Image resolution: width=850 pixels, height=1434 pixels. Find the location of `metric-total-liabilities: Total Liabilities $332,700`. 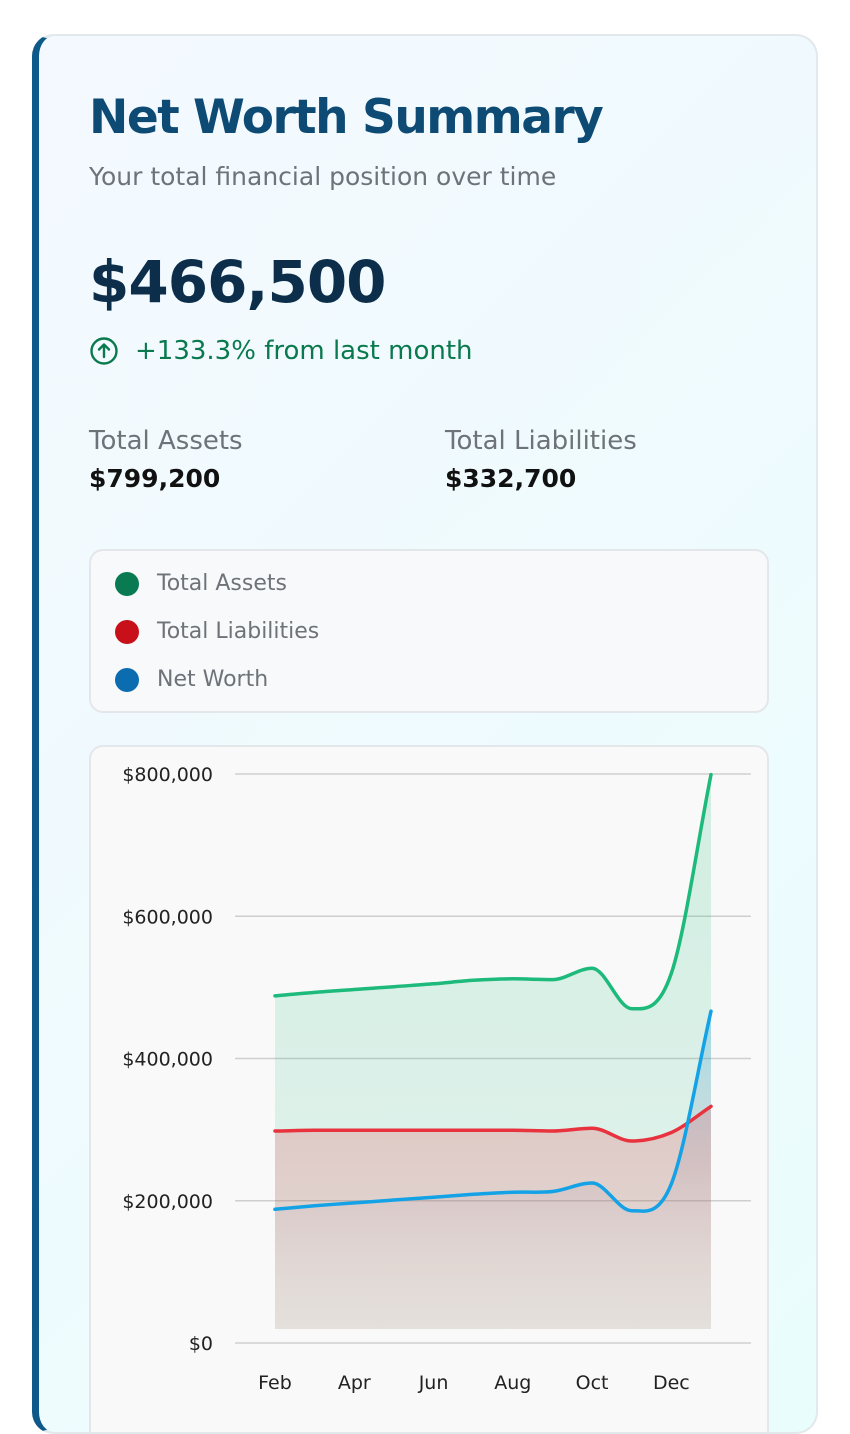

metric-total-liabilities: Total Liabilities $332,700 is located at coordinates (541, 459).